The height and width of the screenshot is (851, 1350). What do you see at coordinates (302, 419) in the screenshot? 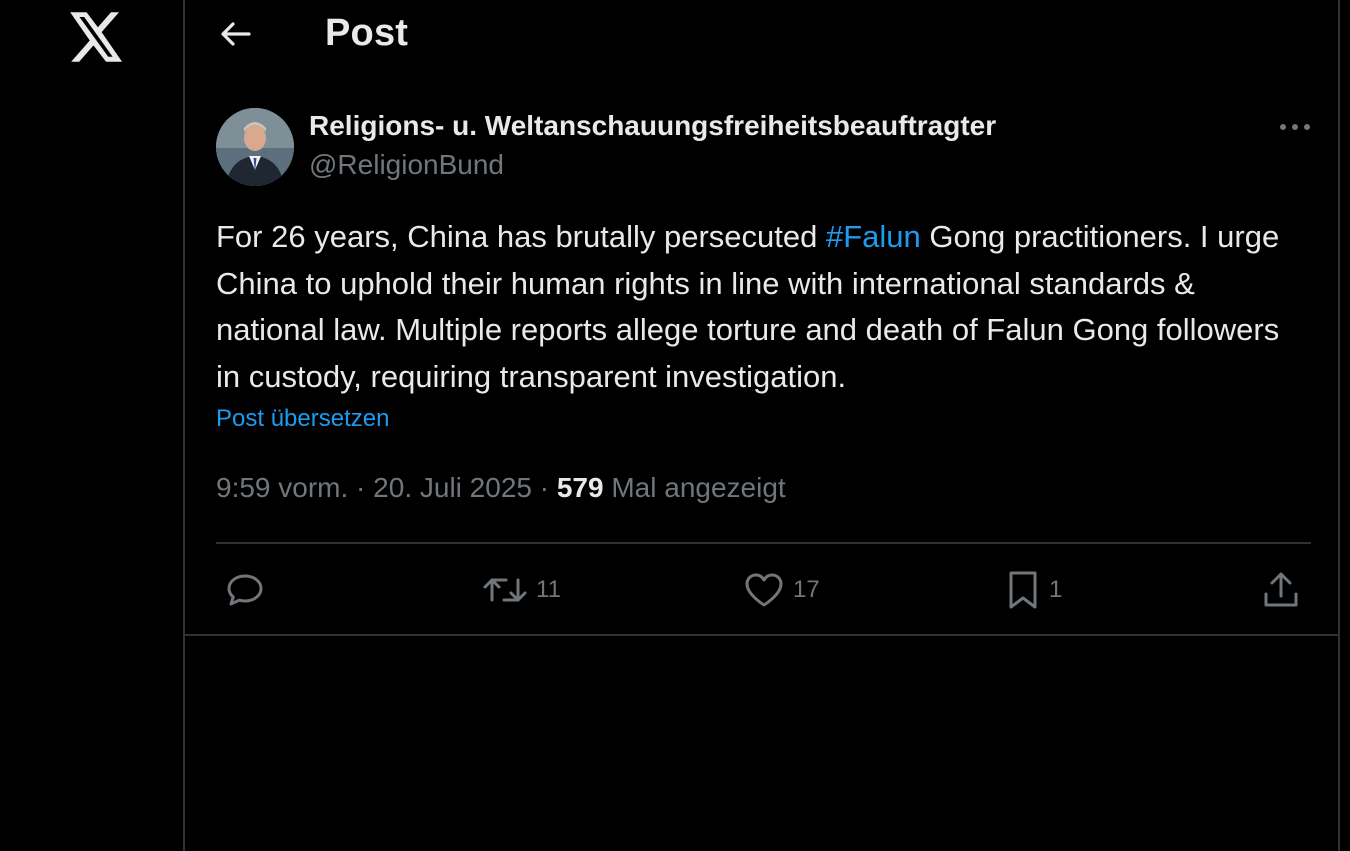
I see `translate-post-link: Post übersetzen` at bounding box center [302, 419].